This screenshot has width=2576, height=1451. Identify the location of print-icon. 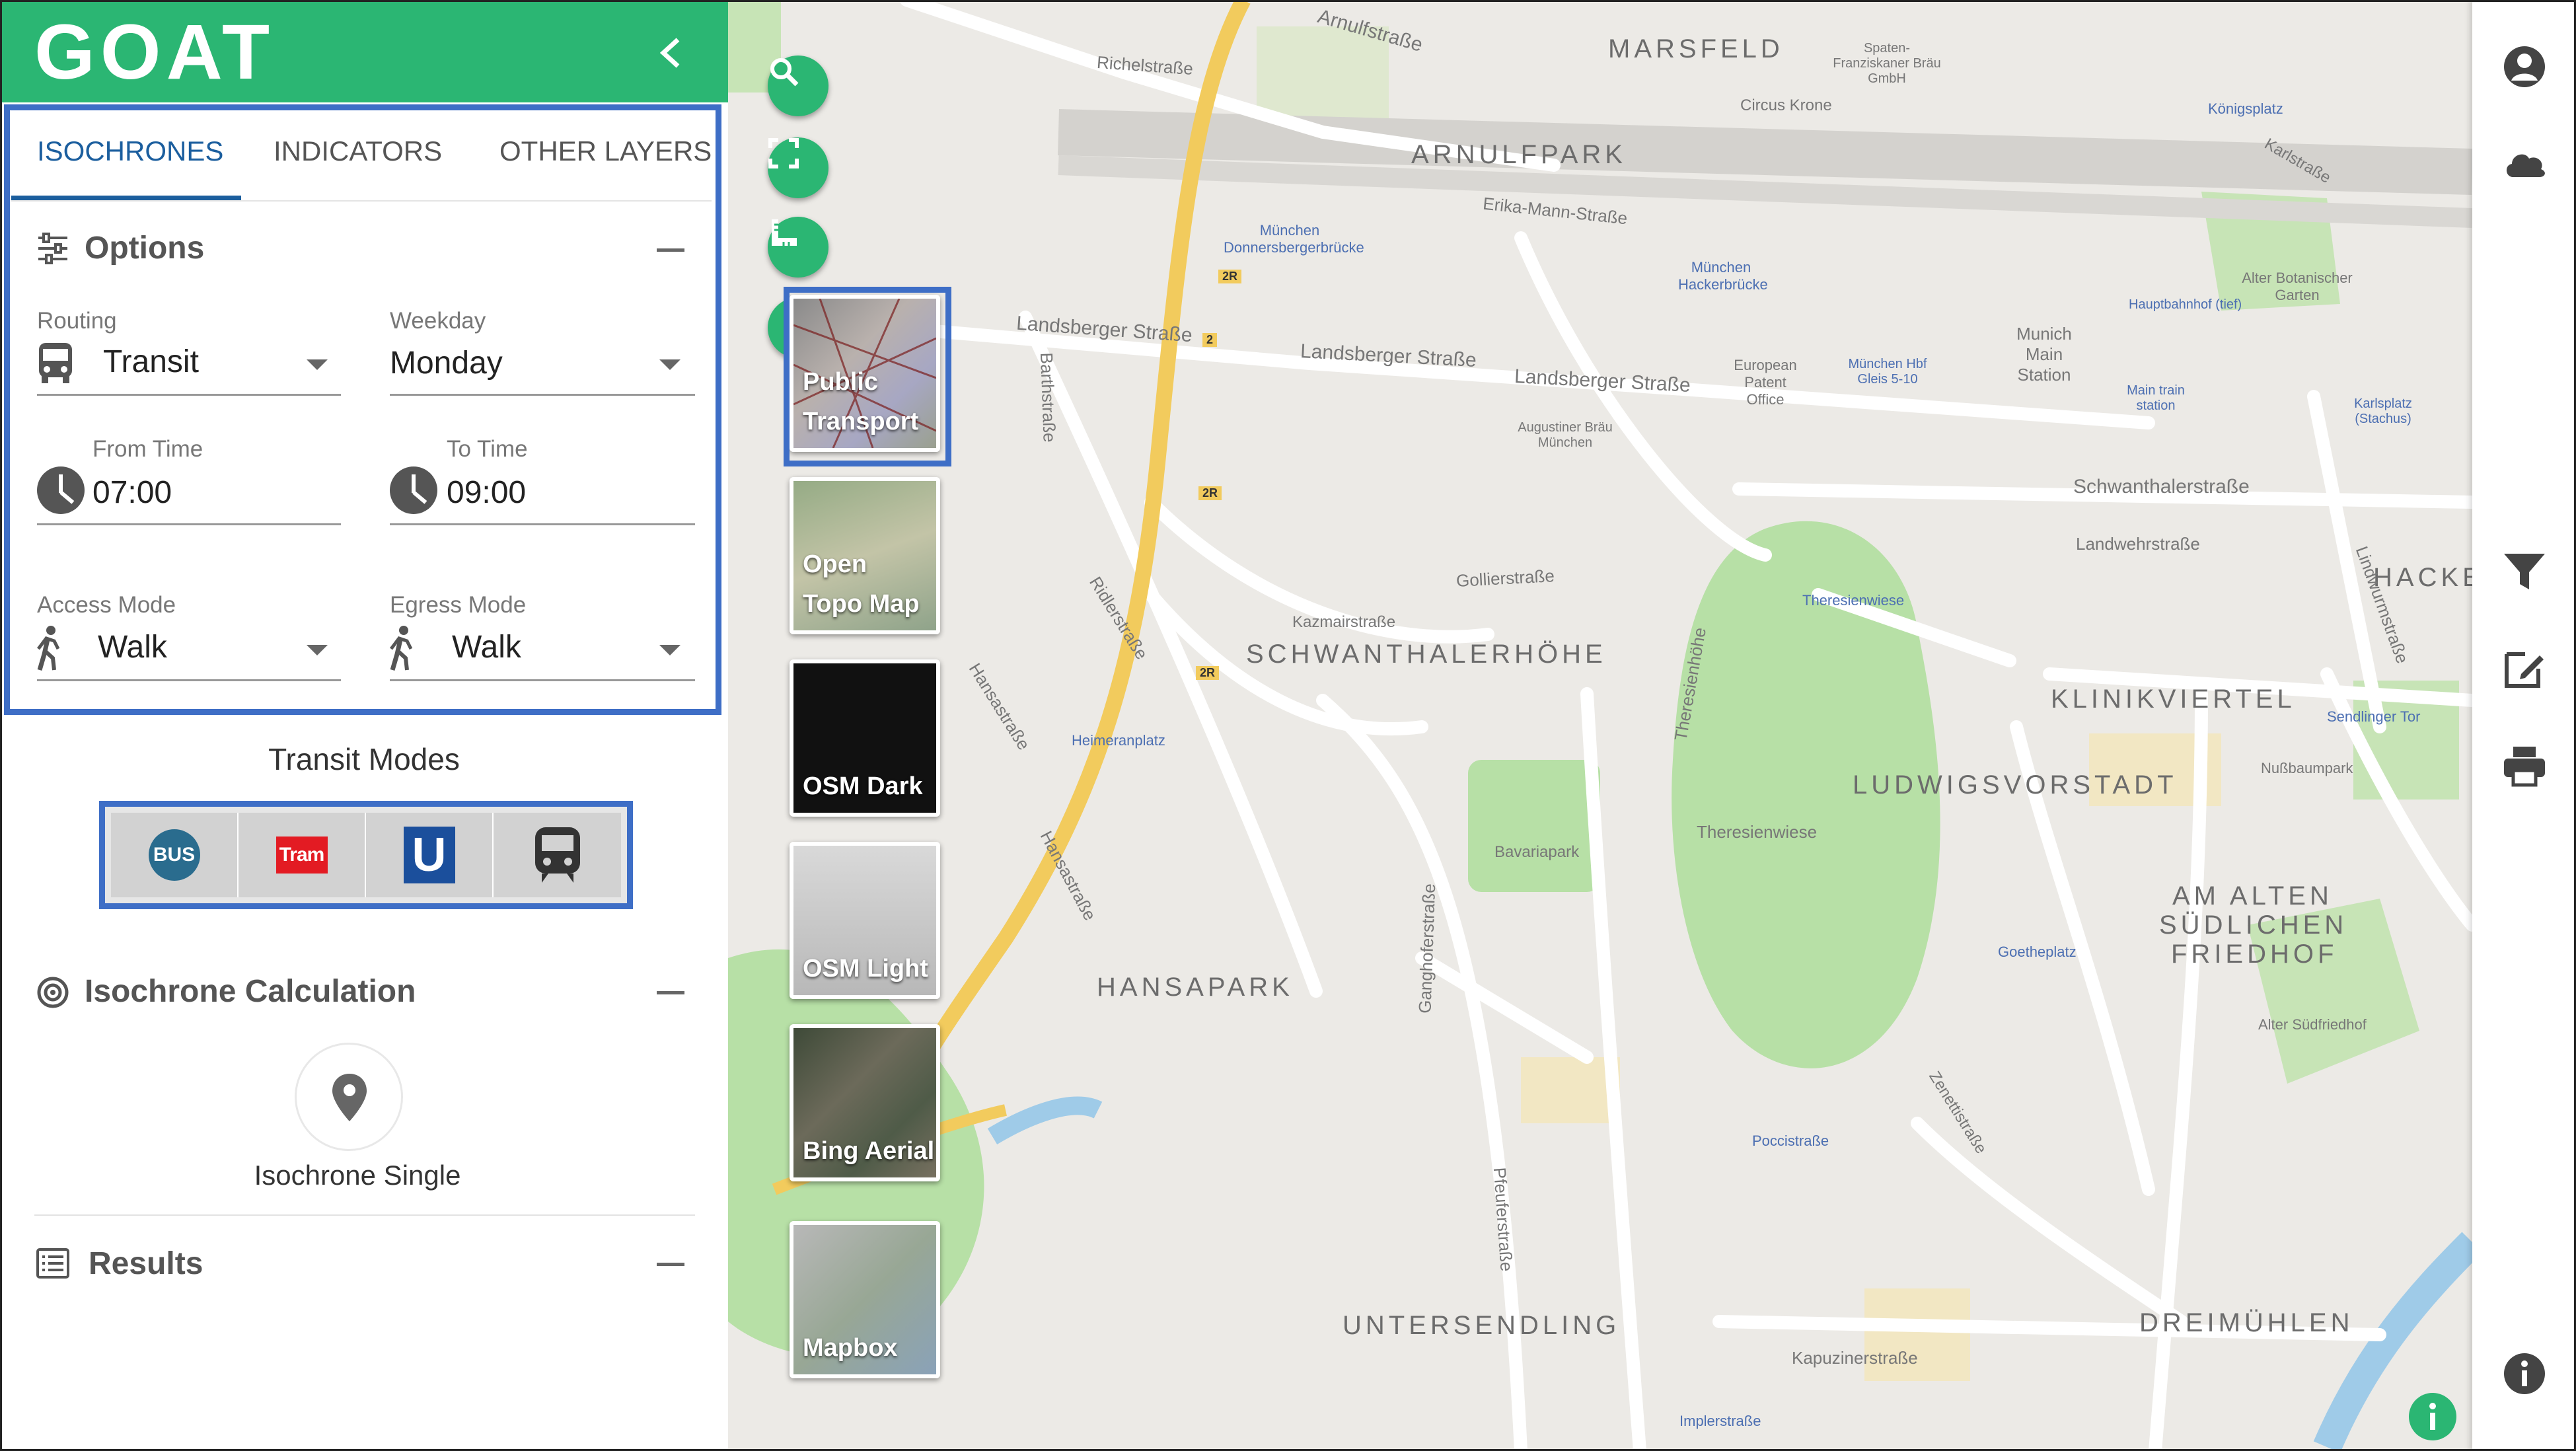
(2524, 766).